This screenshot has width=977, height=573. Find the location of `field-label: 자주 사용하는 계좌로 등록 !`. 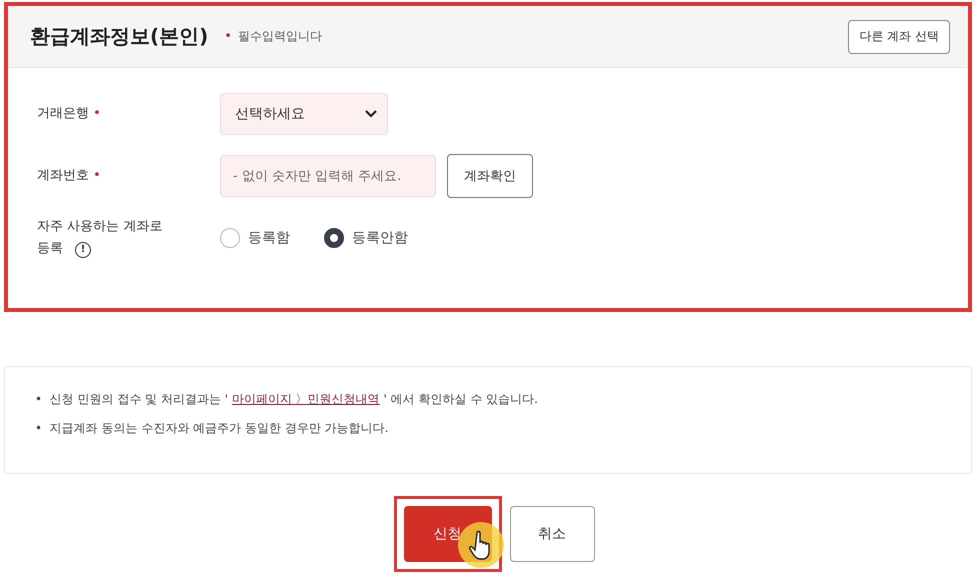

field-label: 자주 사용하는 계좌로 등록 ! is located at coordinates (100, 239).